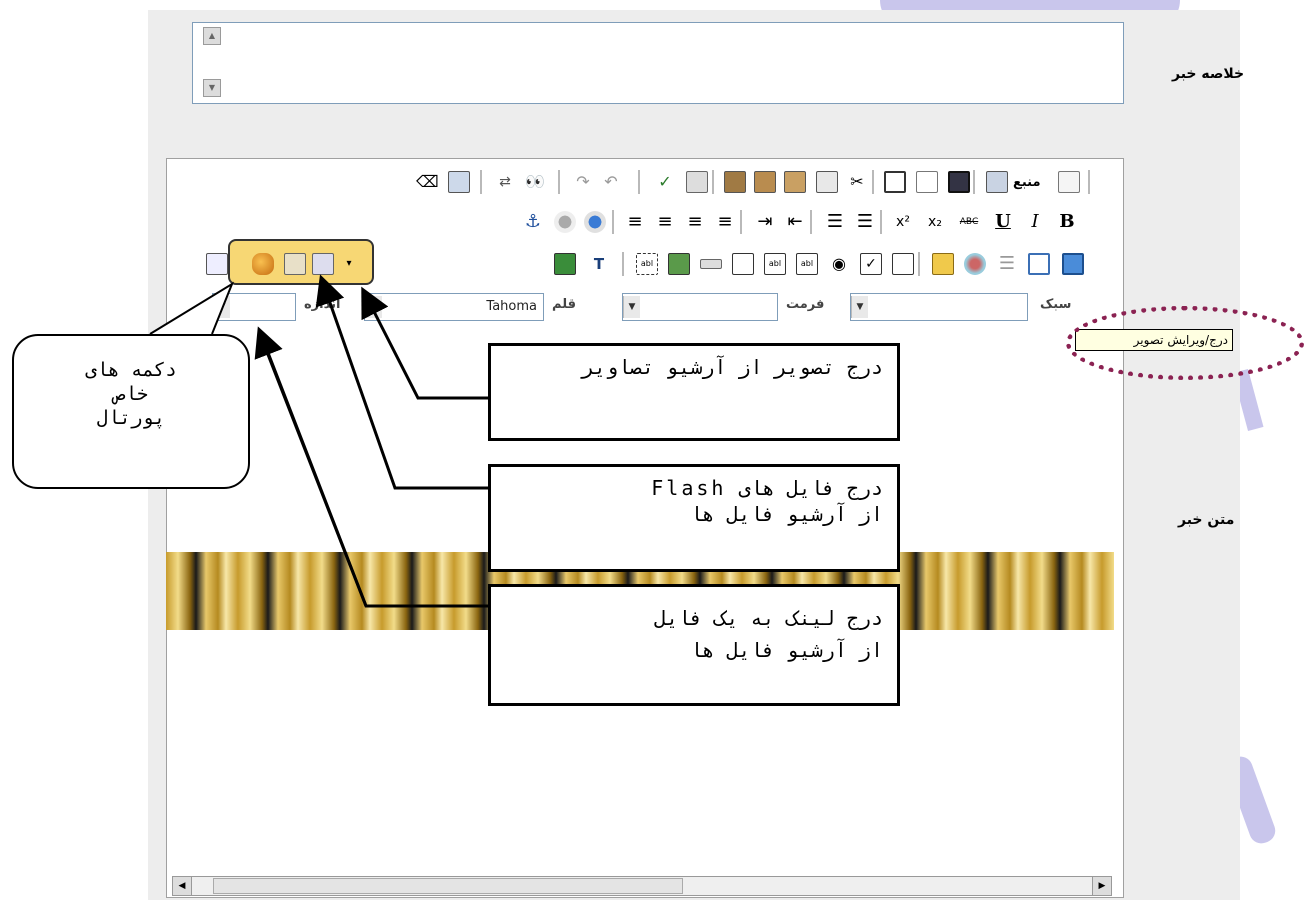 This screenshot has width=1309, height=908. What do you see at coordinates (697, 182) in the screenshot?
I see `print-icon` at bounding box center [697, 182].